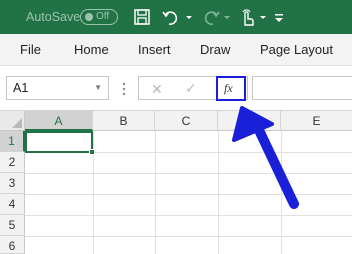  What do you see at coordinates (17, 123) in the screenshot?
I see `select-all-icon` at bounding box center [17, 123].